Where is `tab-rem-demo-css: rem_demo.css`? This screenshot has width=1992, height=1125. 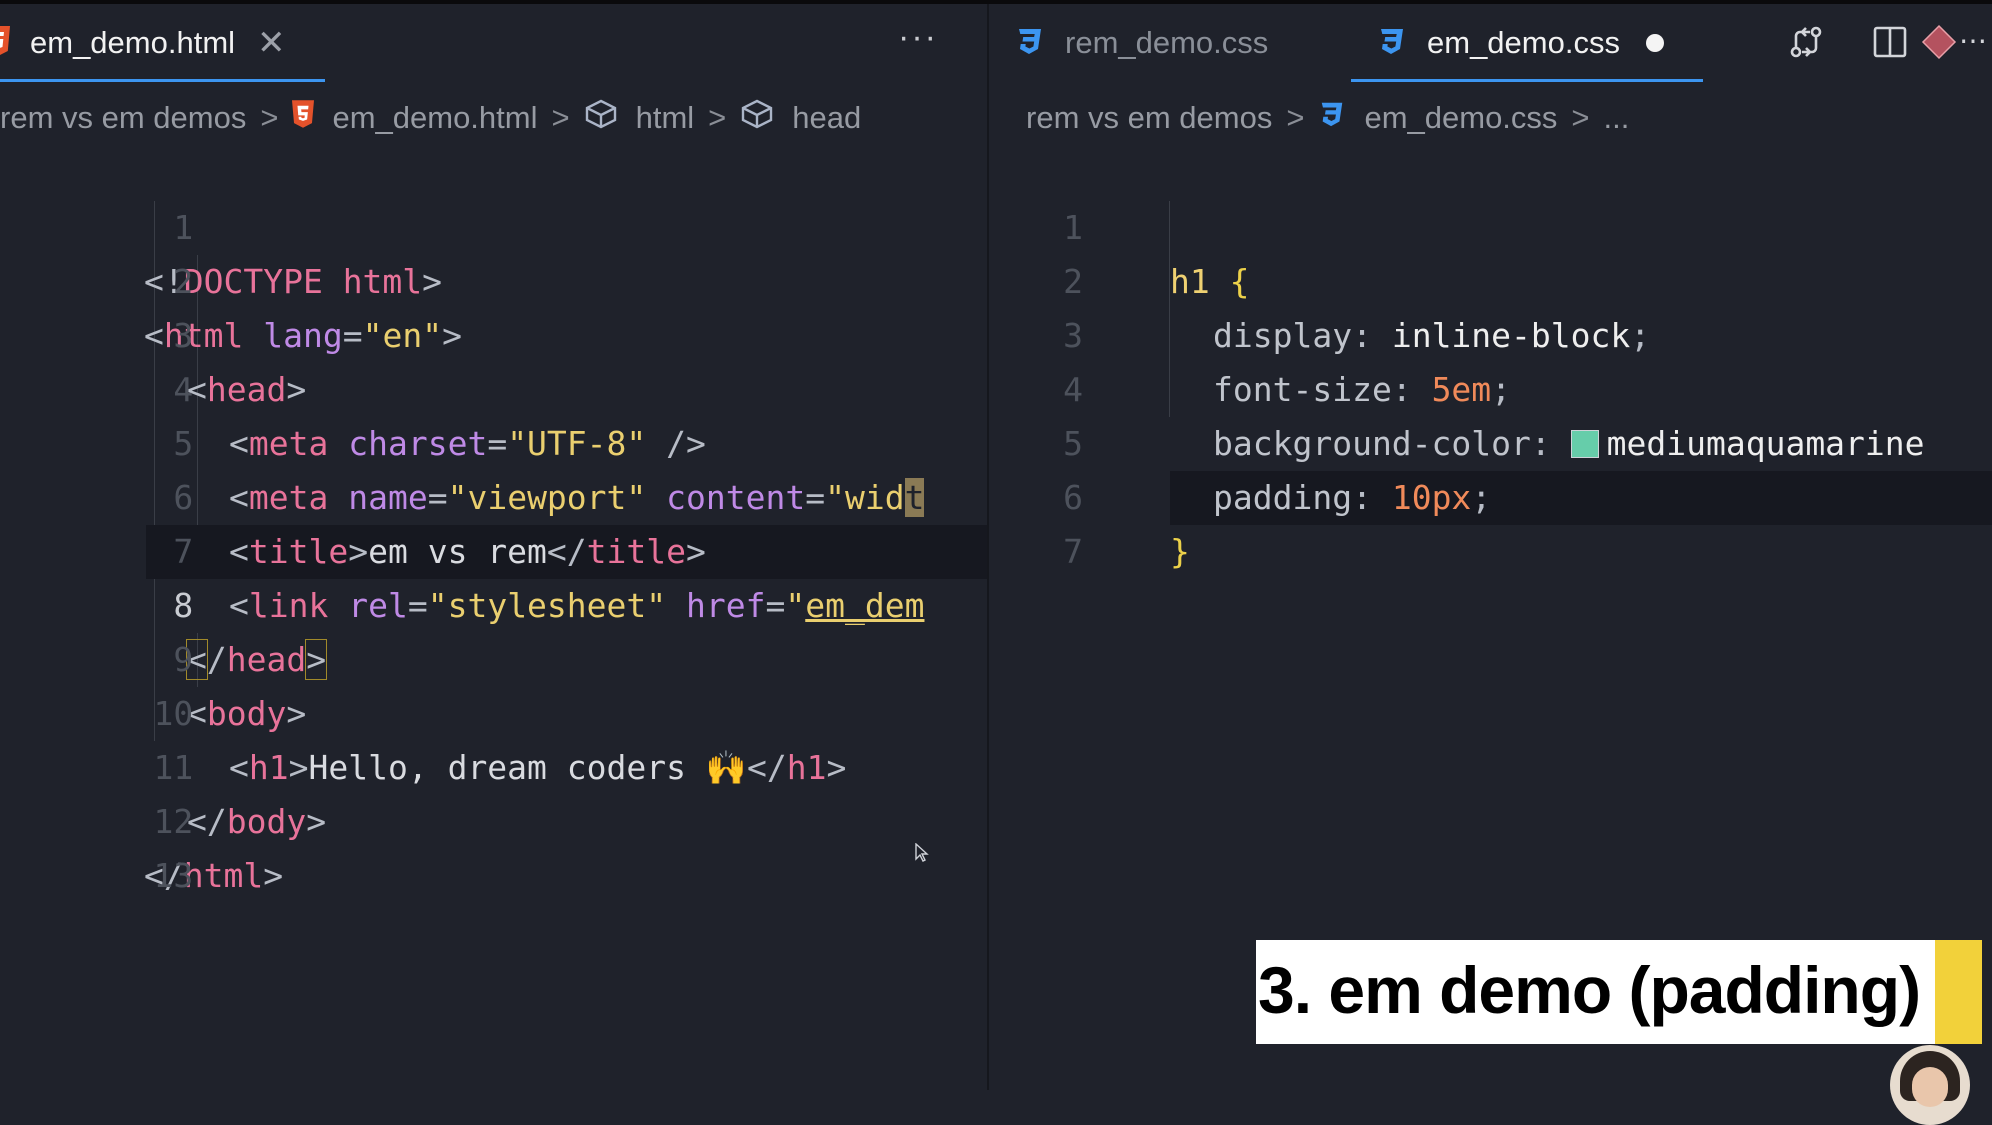
tab-rem-demo-css: rem_demo.css is located at coordinates (1141, 43).